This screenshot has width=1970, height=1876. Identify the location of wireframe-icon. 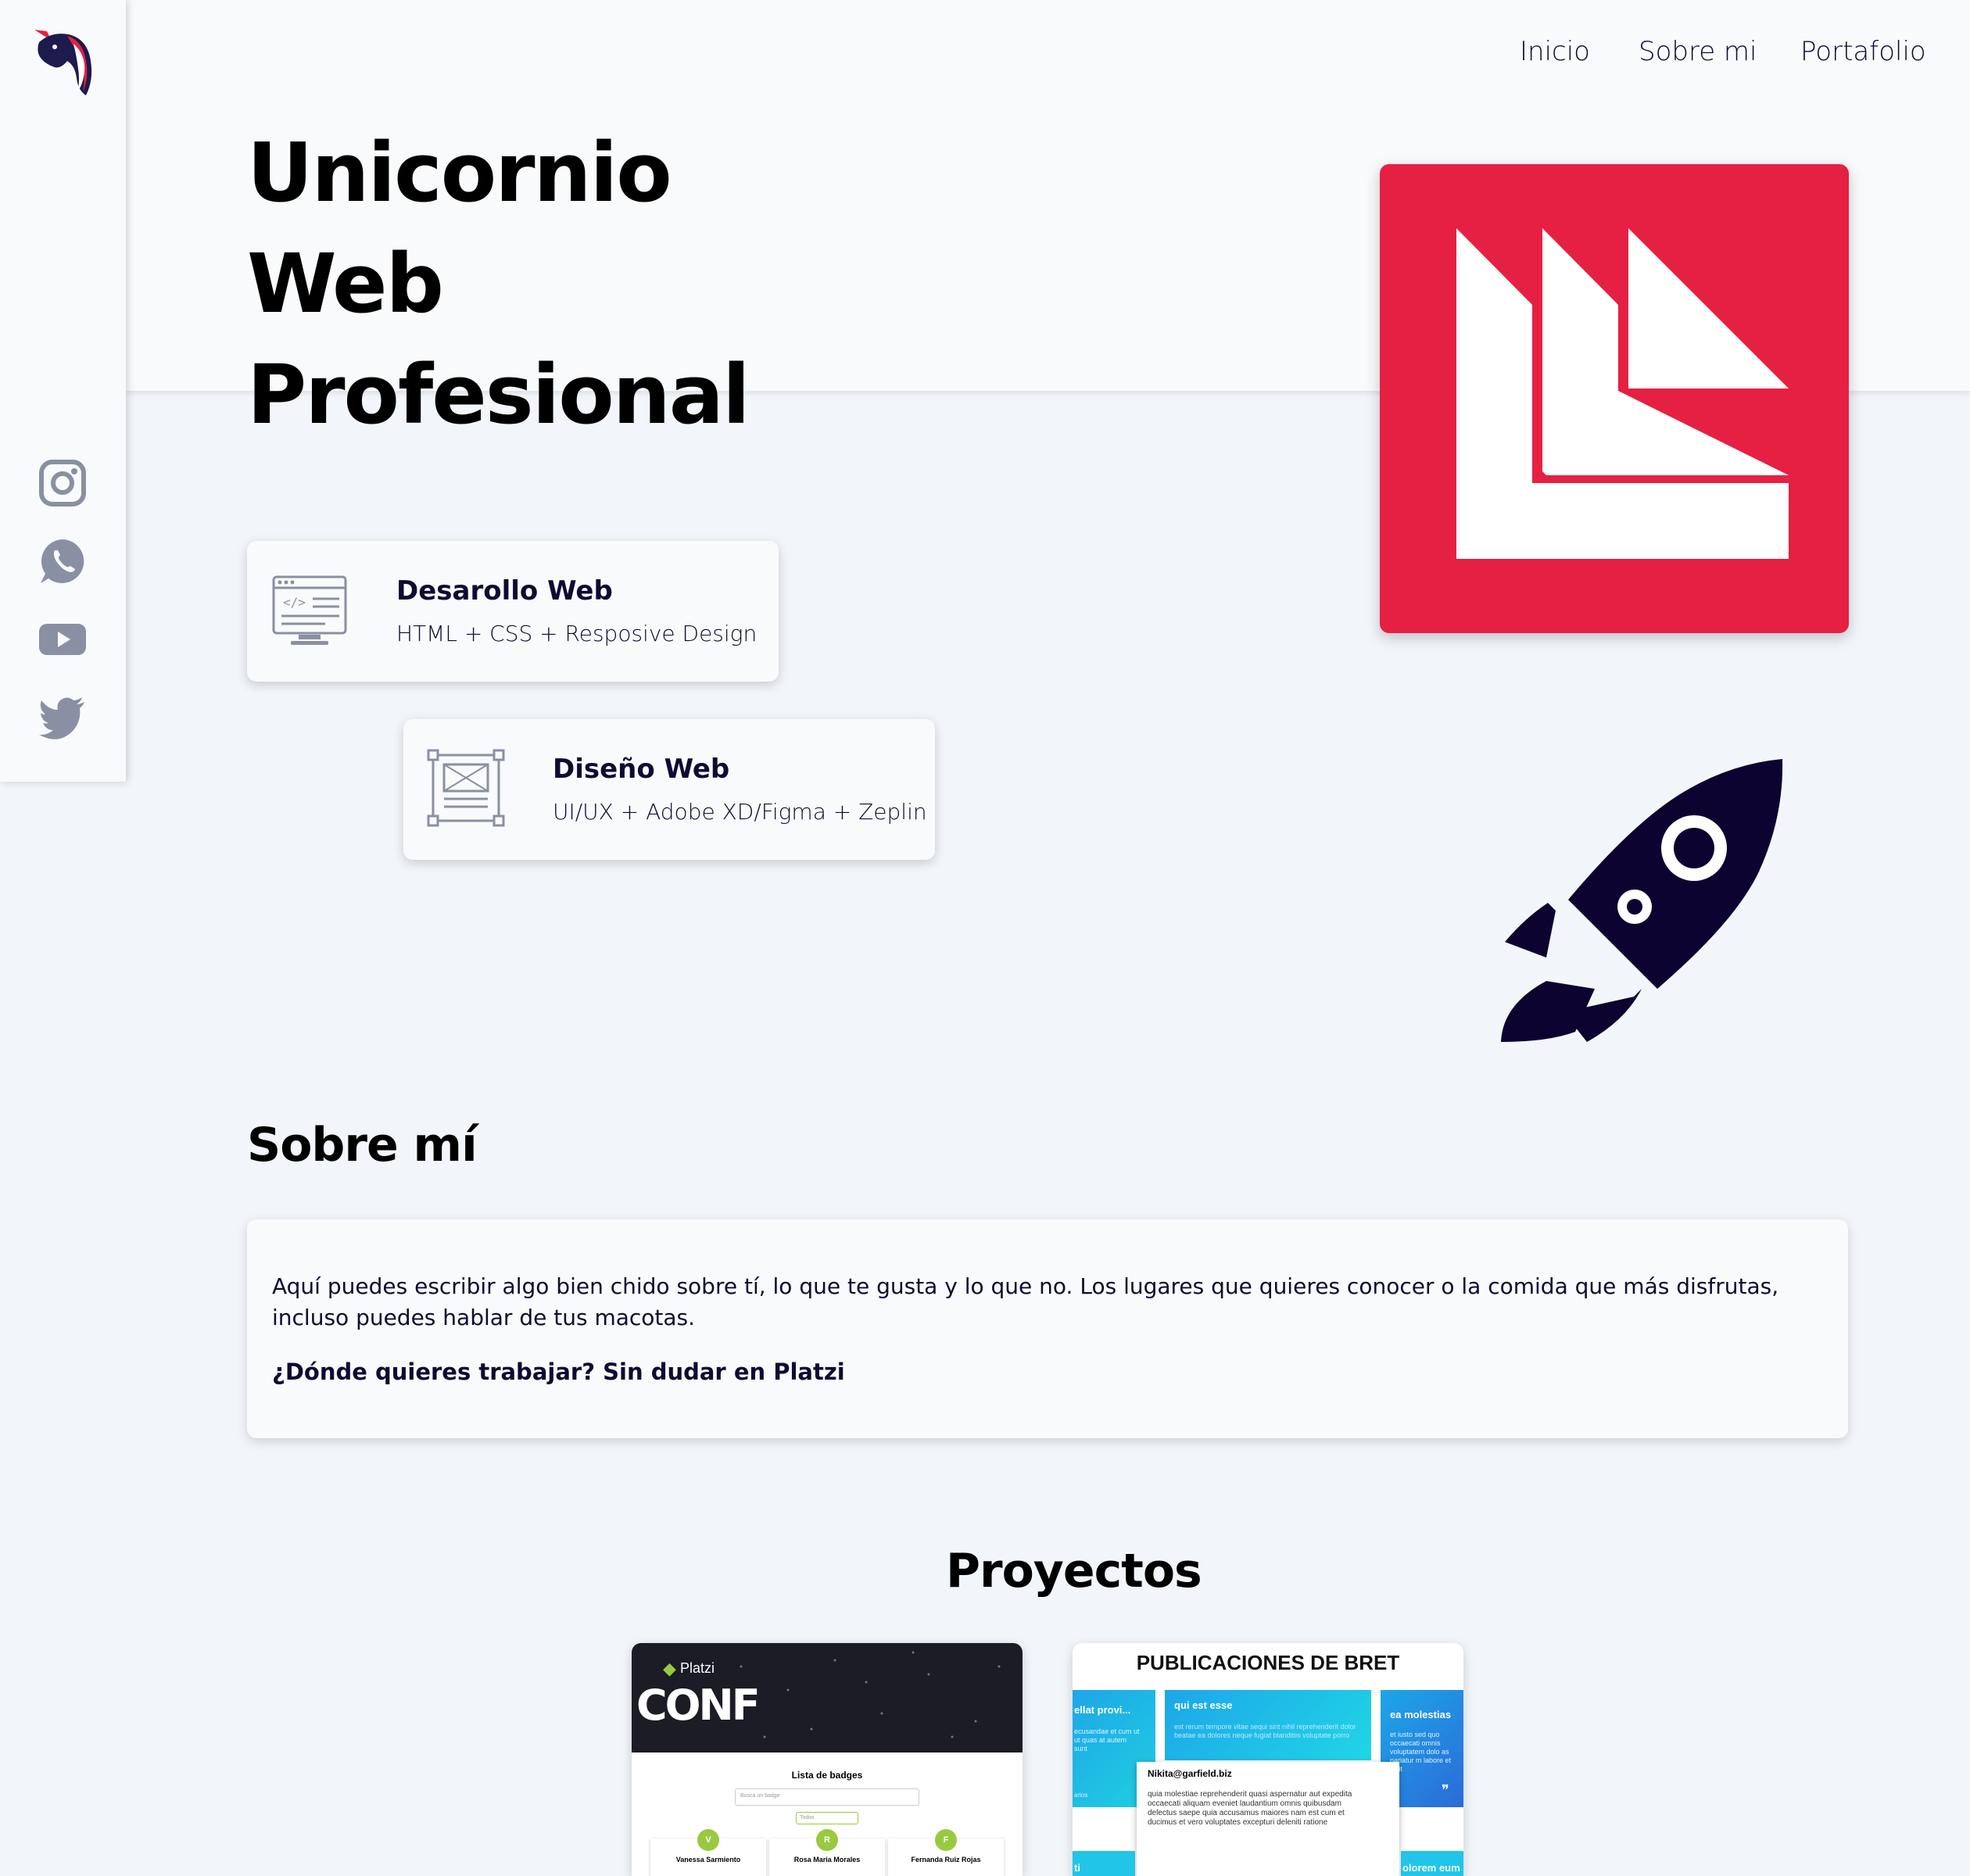
(466, 788).